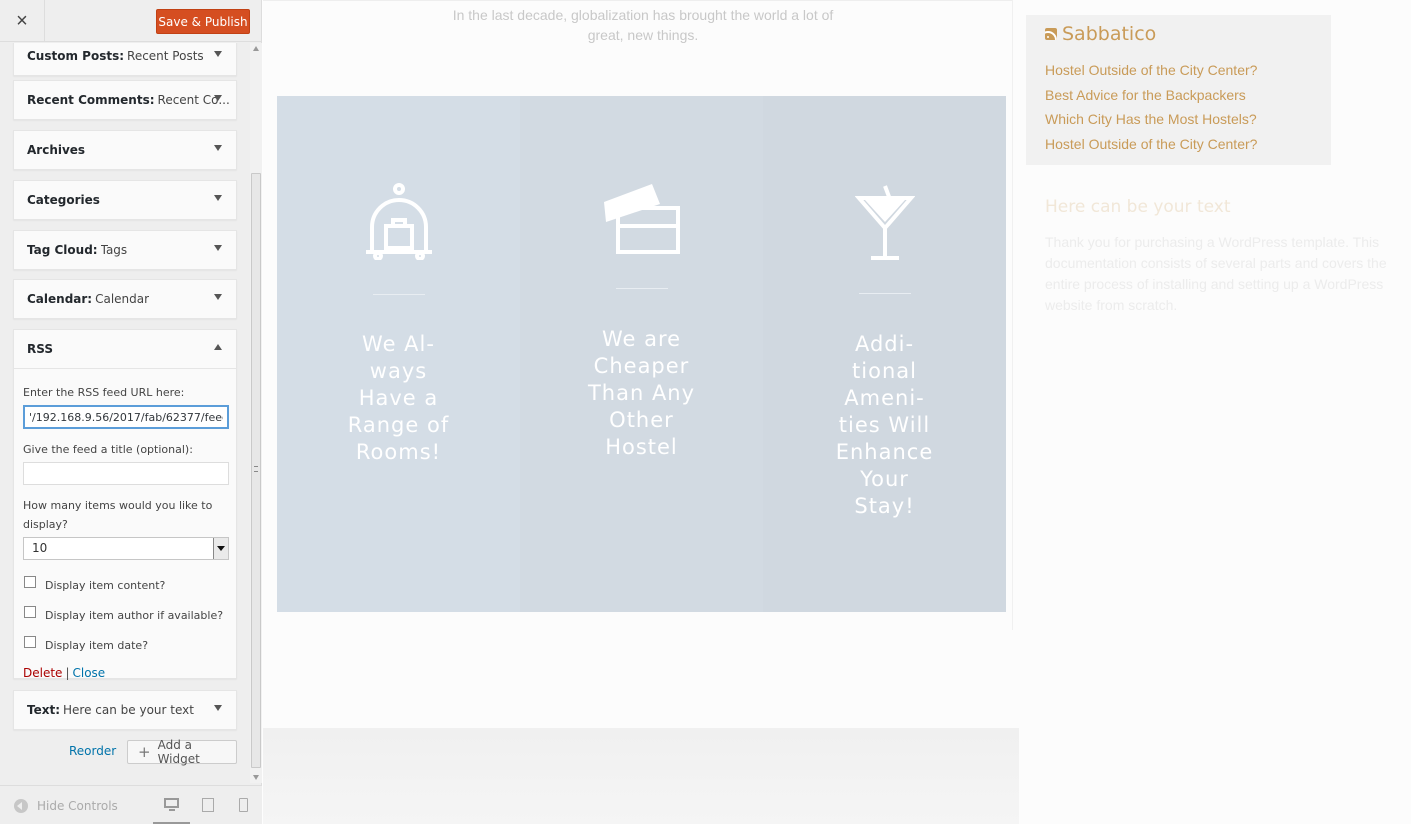 This screenshot has width=1411, height=824. Describe the element at coordinates (1151, 95) in the screenshot. I see `rss-link: Best Advice for the Backpackers` at that location.